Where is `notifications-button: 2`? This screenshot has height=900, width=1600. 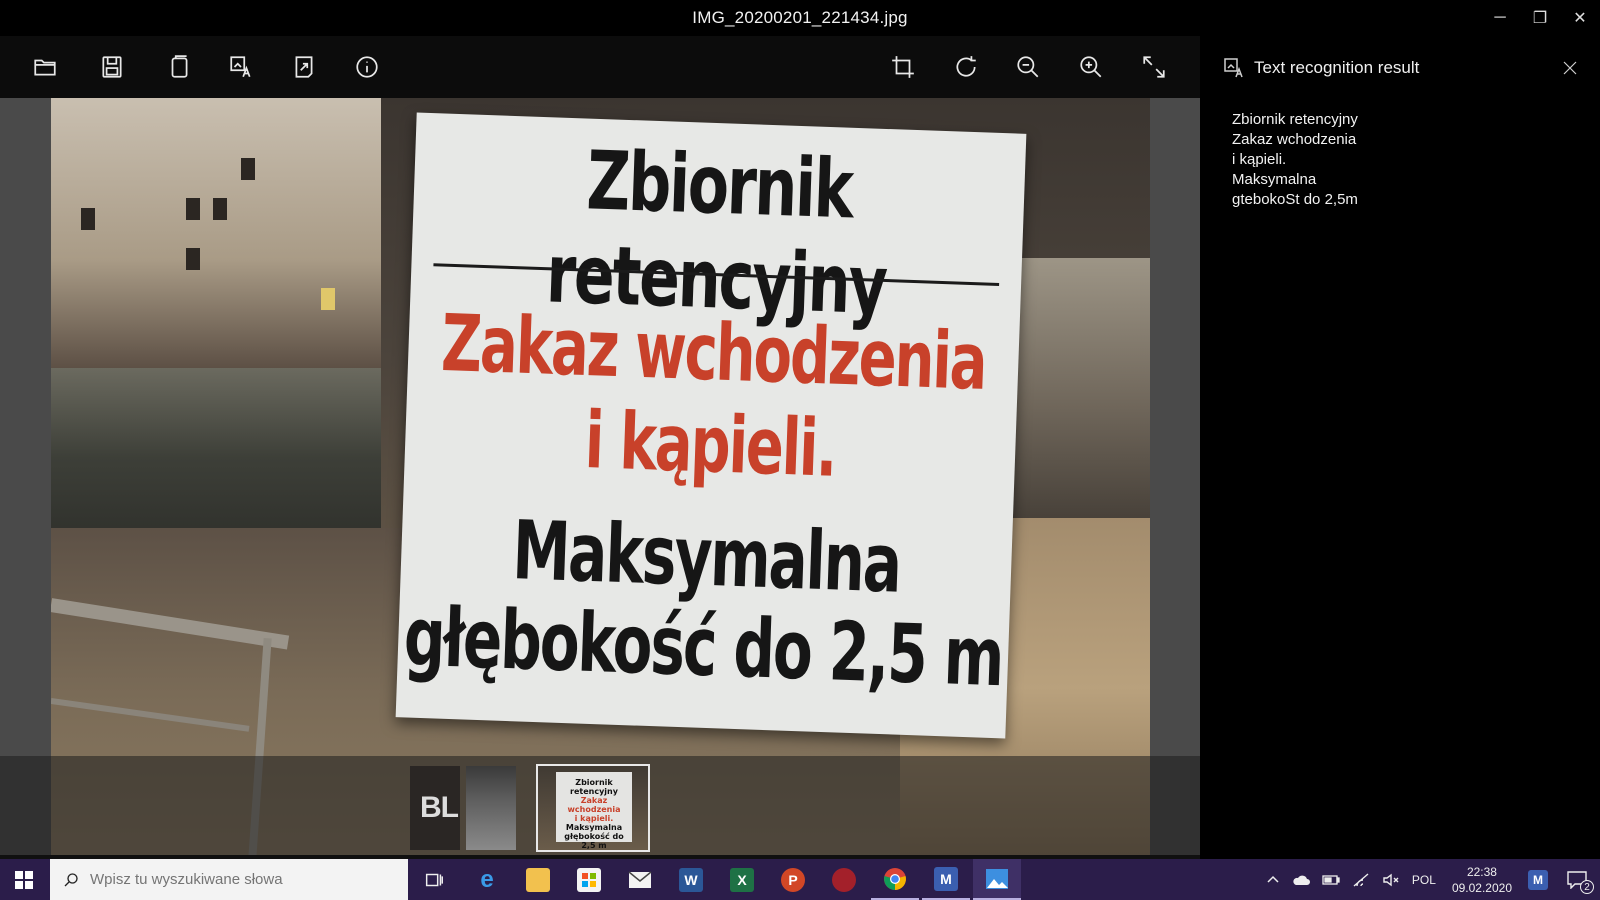
notifications-button: 2 is located at coordinates (1577, 879).